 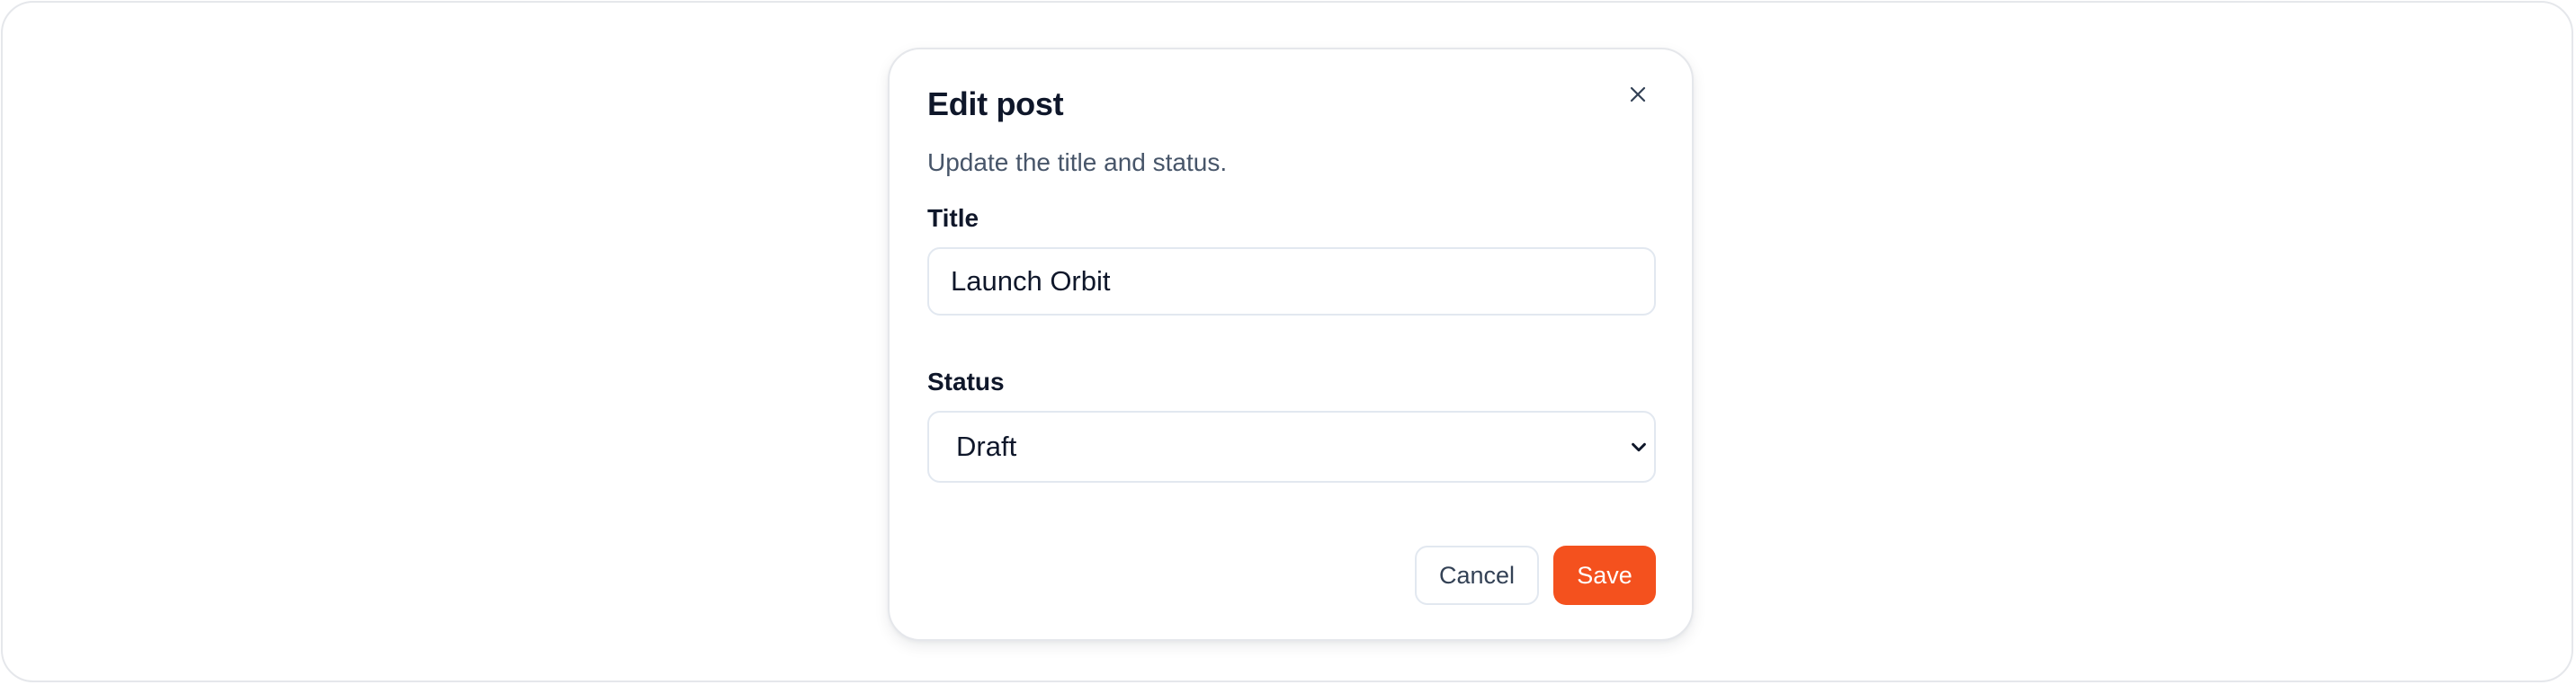 What do you see at coordinates (966, 382) in the screenshot?
I see `status-label: Status` at bounding box center [966, 382].